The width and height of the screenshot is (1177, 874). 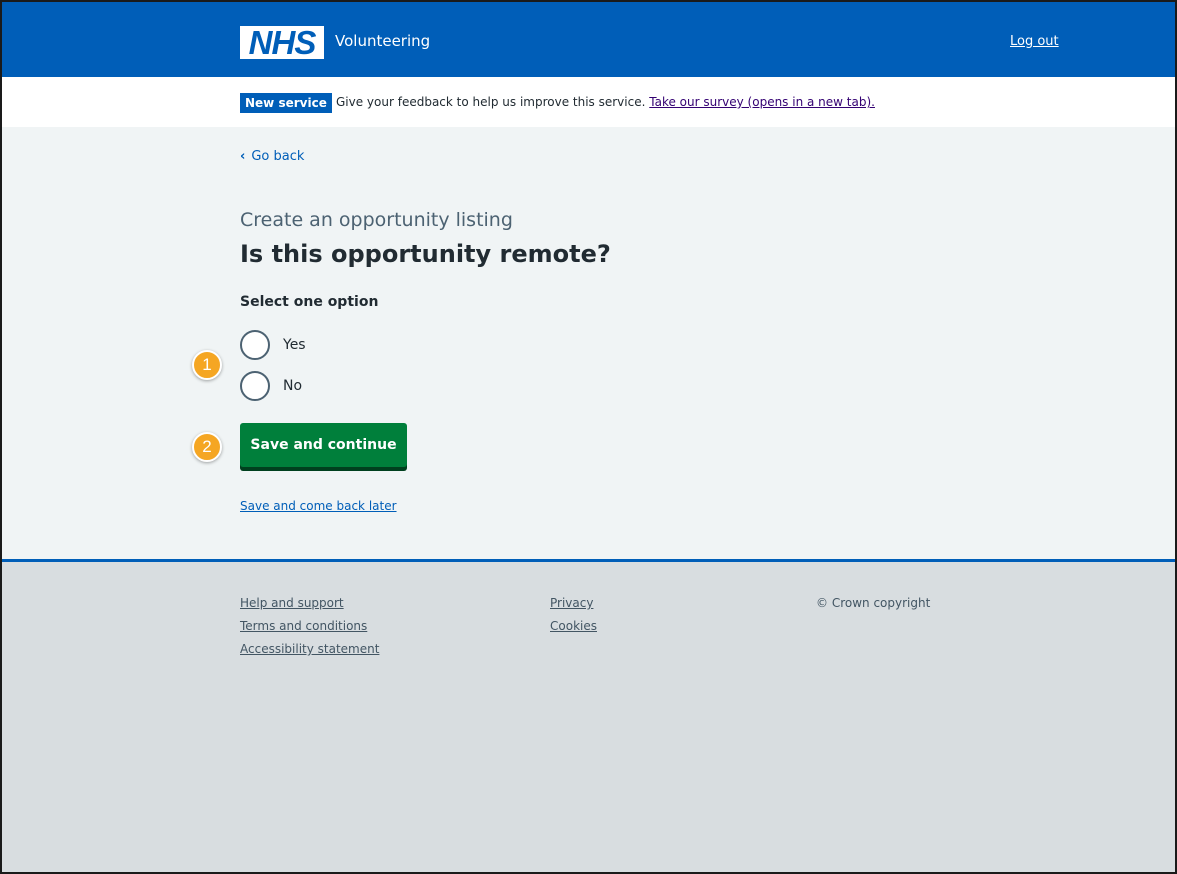 I want to click on nhs-logo-text: NHS, so click(x=282, y=42).